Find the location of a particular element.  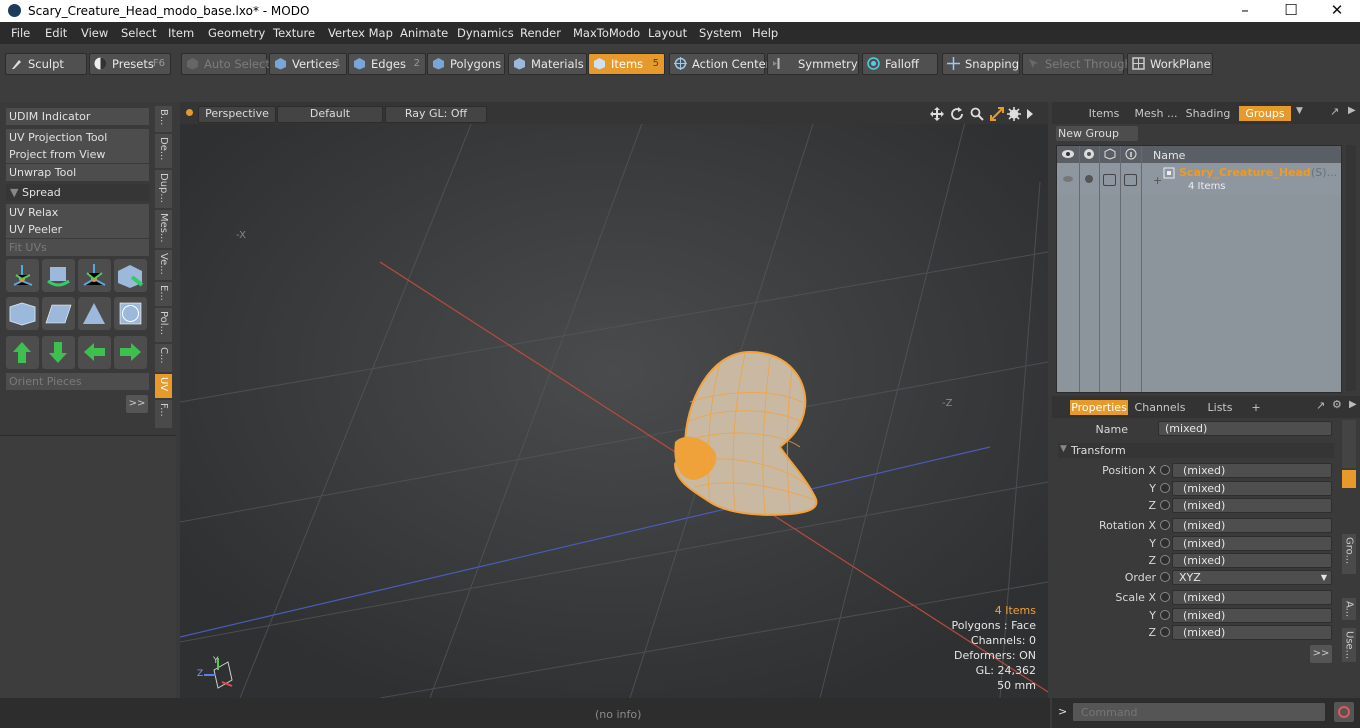

tab-properties: Properties is located at coordinates (1099, 407).